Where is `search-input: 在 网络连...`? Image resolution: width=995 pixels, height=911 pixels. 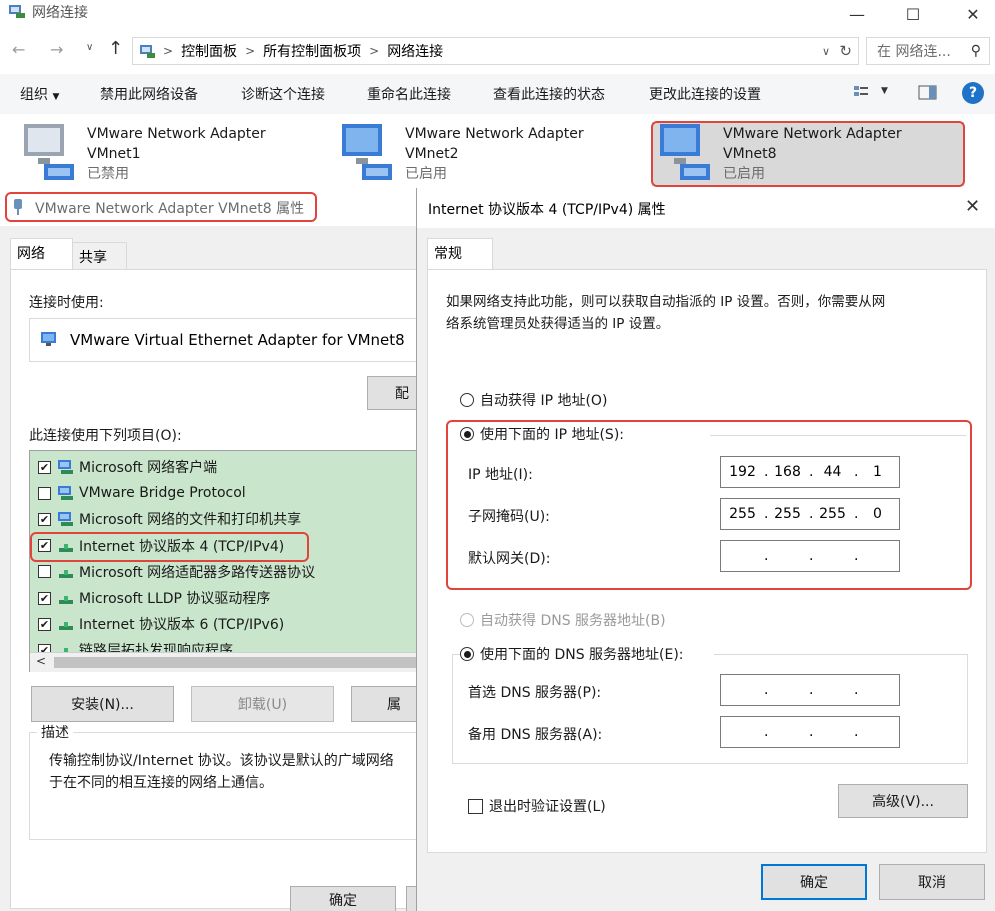 search-input: 在 网络连... is located at coordinates (914, 51).